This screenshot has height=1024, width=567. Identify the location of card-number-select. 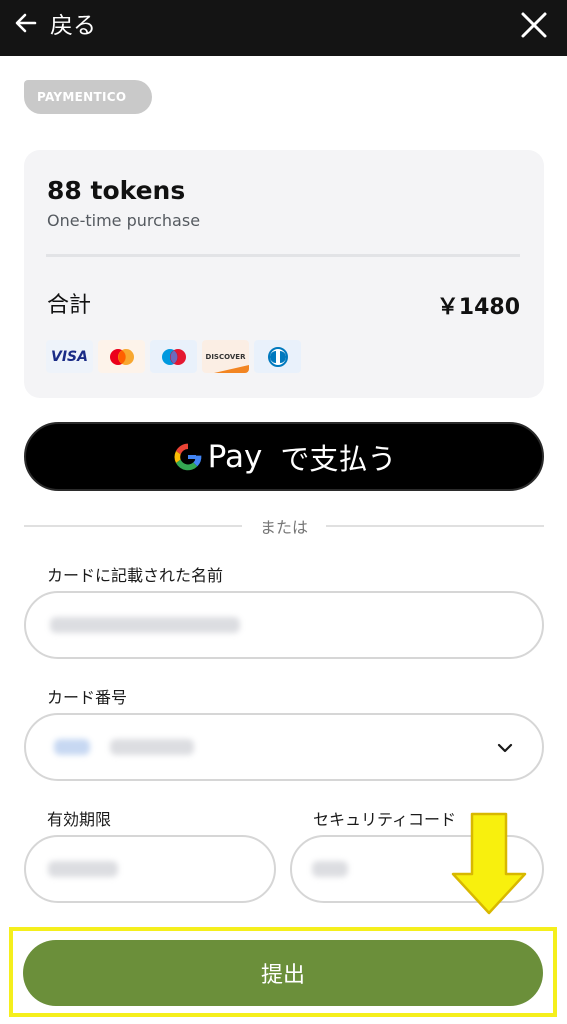
(284, 747).